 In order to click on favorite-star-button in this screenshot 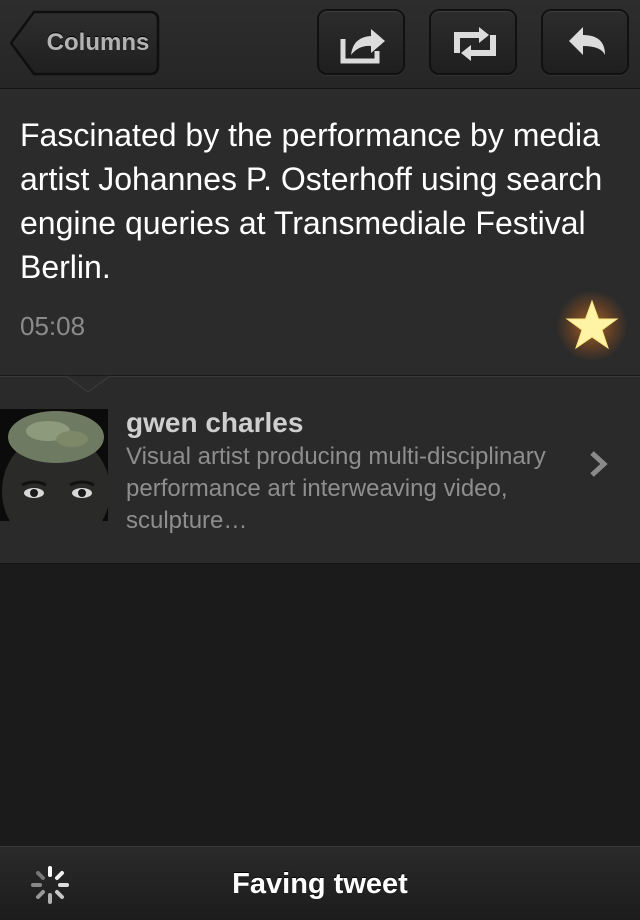, I will do `click(592, 326)`.